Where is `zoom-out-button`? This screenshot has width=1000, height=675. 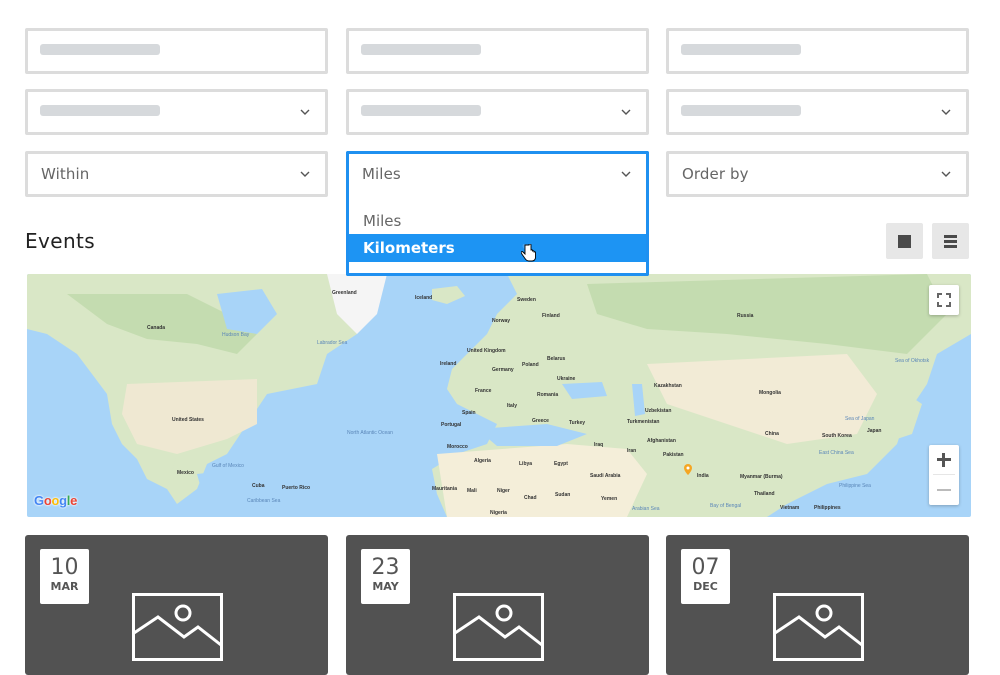
zoom-out-button is located at coordinates (944, 490).